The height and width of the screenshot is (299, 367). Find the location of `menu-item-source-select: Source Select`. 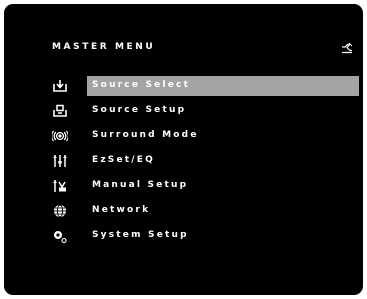

menu-item-source-select: Source Select is located at coordinates (183, 86).